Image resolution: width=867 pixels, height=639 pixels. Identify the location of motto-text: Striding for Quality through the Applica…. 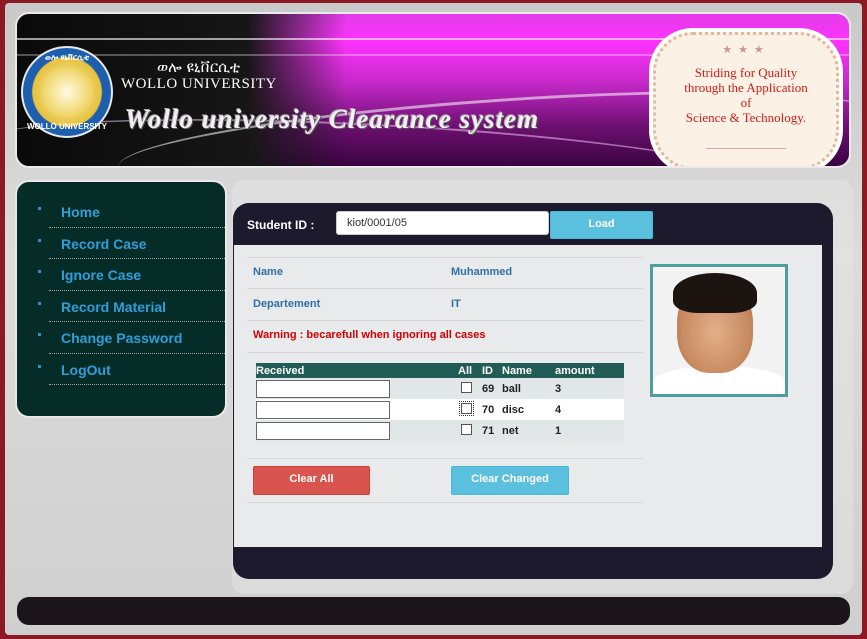
(746, 95).